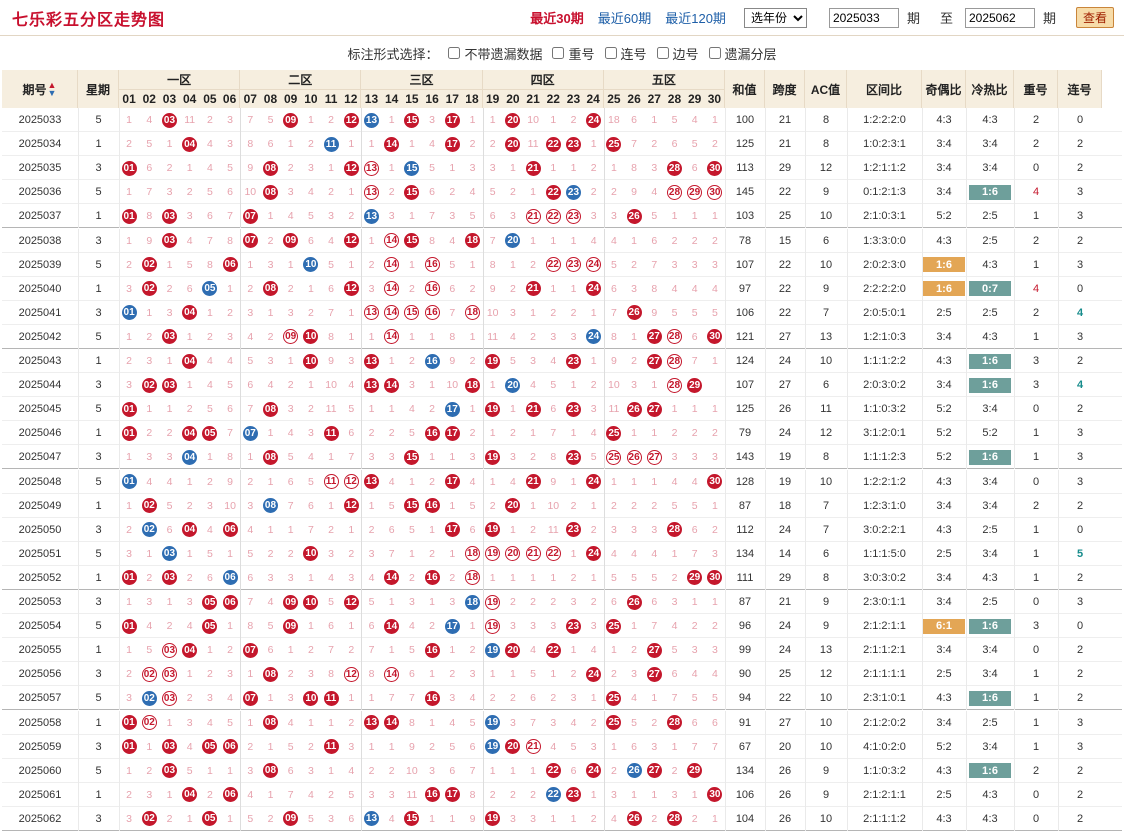 Image resolution: width=1124 pixels, height=831 pixels. Describe the element at coordinates (1094, 17) in the screenshot. I see `query-button: 查看` at that location.